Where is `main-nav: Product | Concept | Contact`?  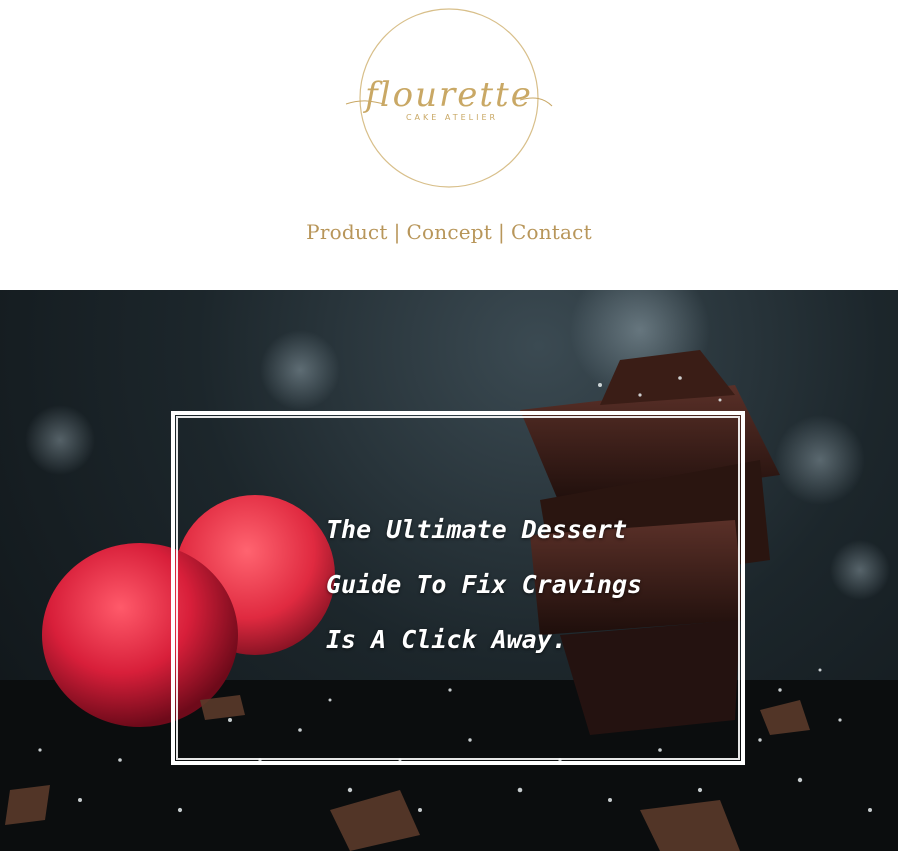 main-nav: Product | Concept | Contact is located at coordinates (449, 232).